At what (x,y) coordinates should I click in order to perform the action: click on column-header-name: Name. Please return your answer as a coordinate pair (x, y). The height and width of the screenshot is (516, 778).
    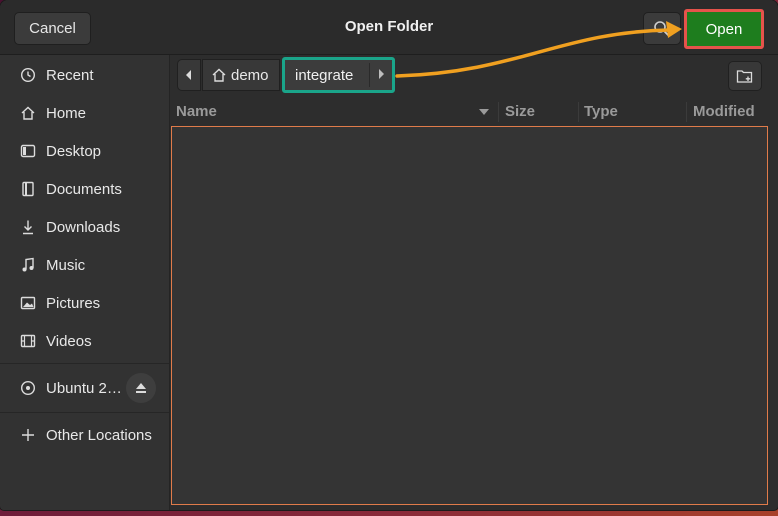
    Looking at the image, I should click on (196, 111).